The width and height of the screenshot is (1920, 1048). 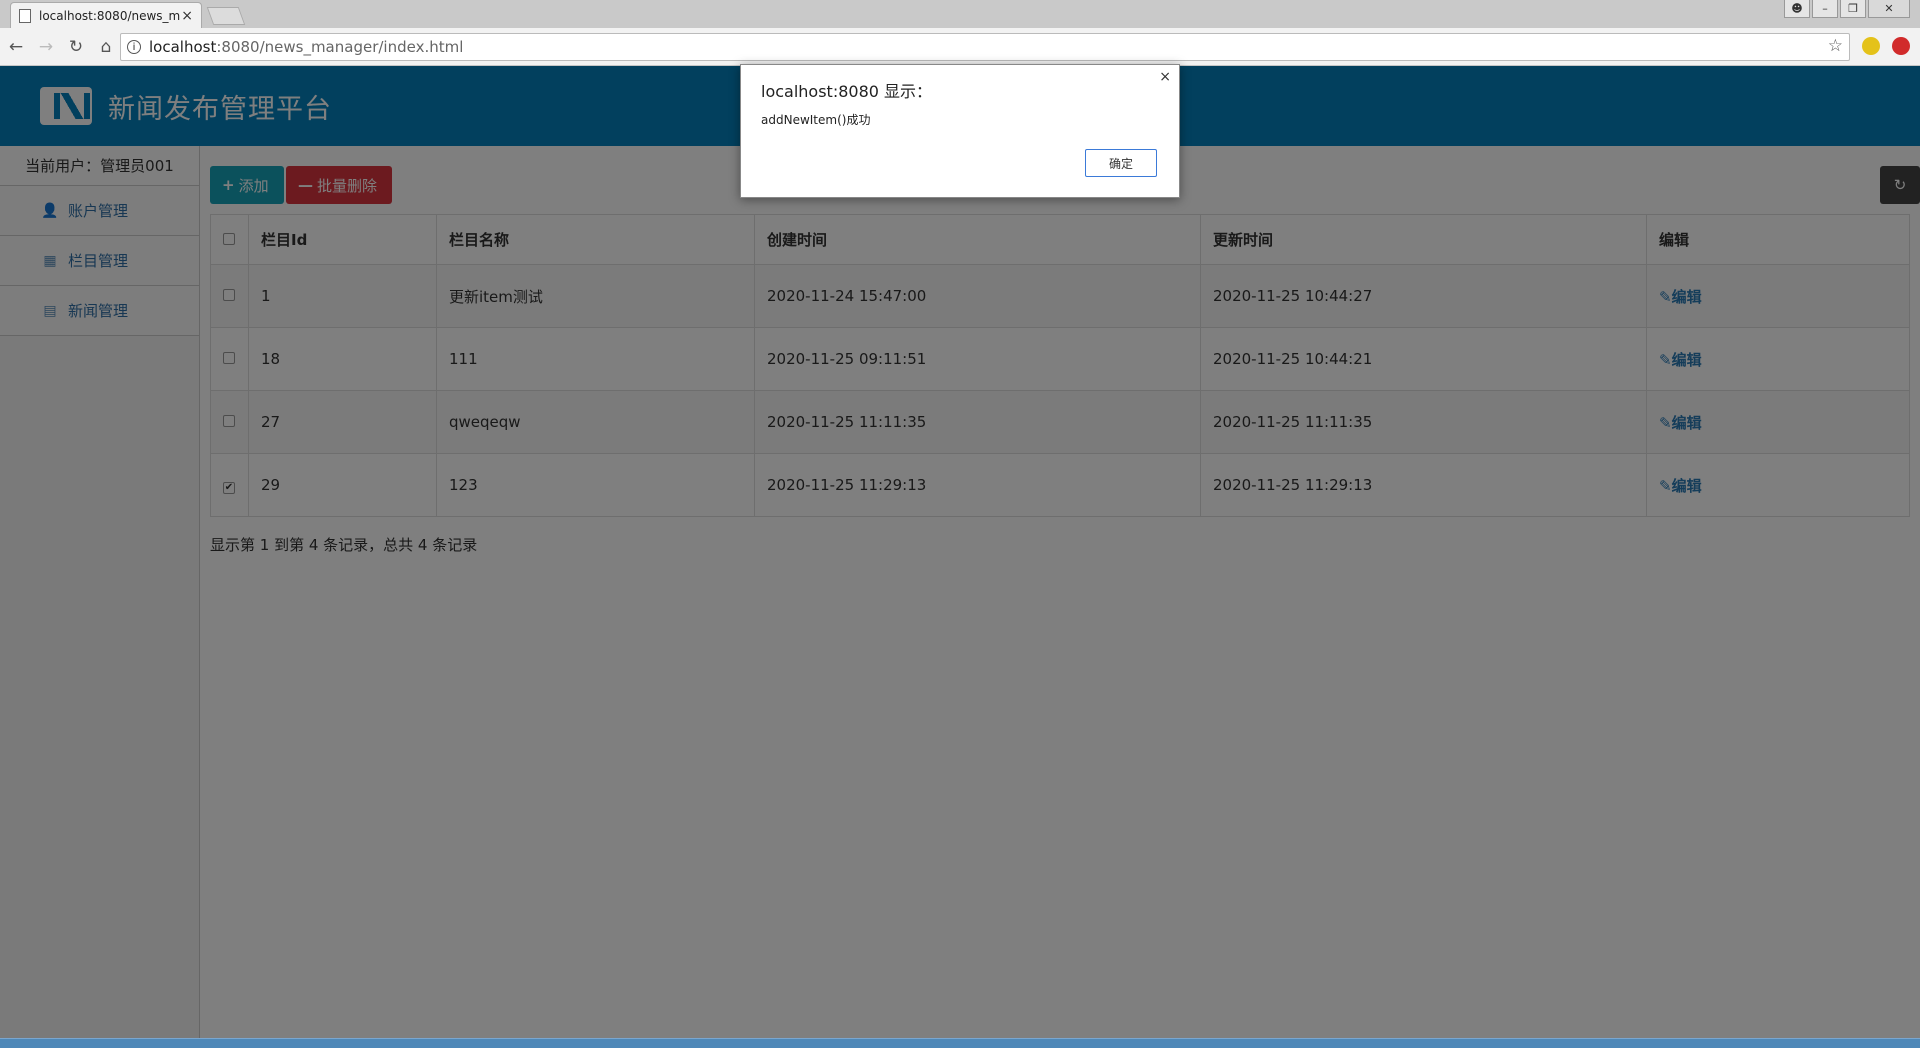 I want to click on window-controls: ☻ – ❐ ✕, so click(x=1847, y=9).